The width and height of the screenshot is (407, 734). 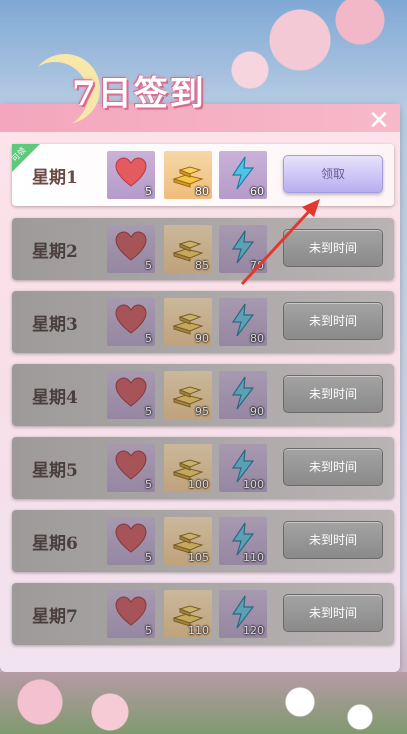 I want to click on red-arrow-indicator, so click(x=280, y=242).